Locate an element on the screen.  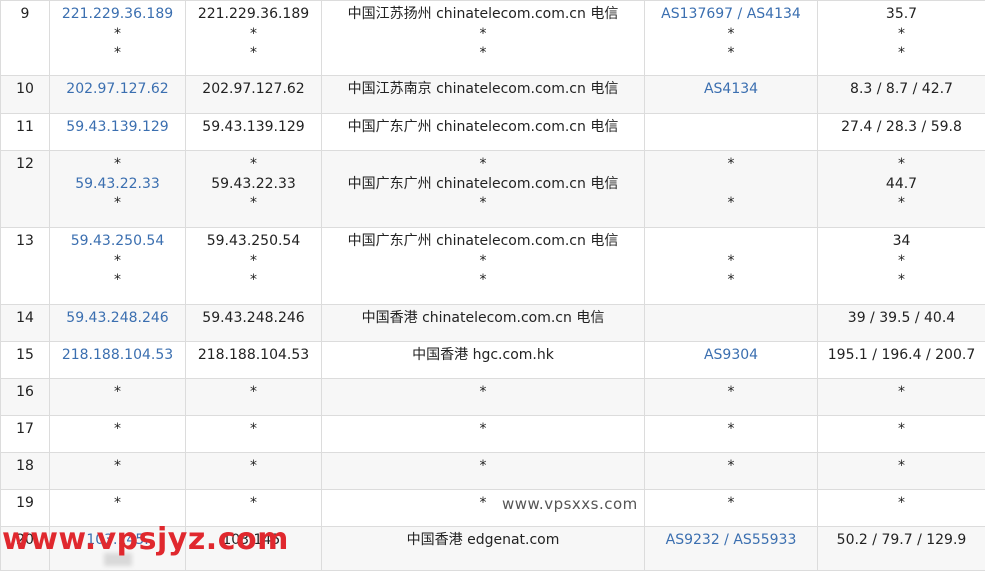
ip-link: 218.188.104.53 is located at coordinates (117, 356).